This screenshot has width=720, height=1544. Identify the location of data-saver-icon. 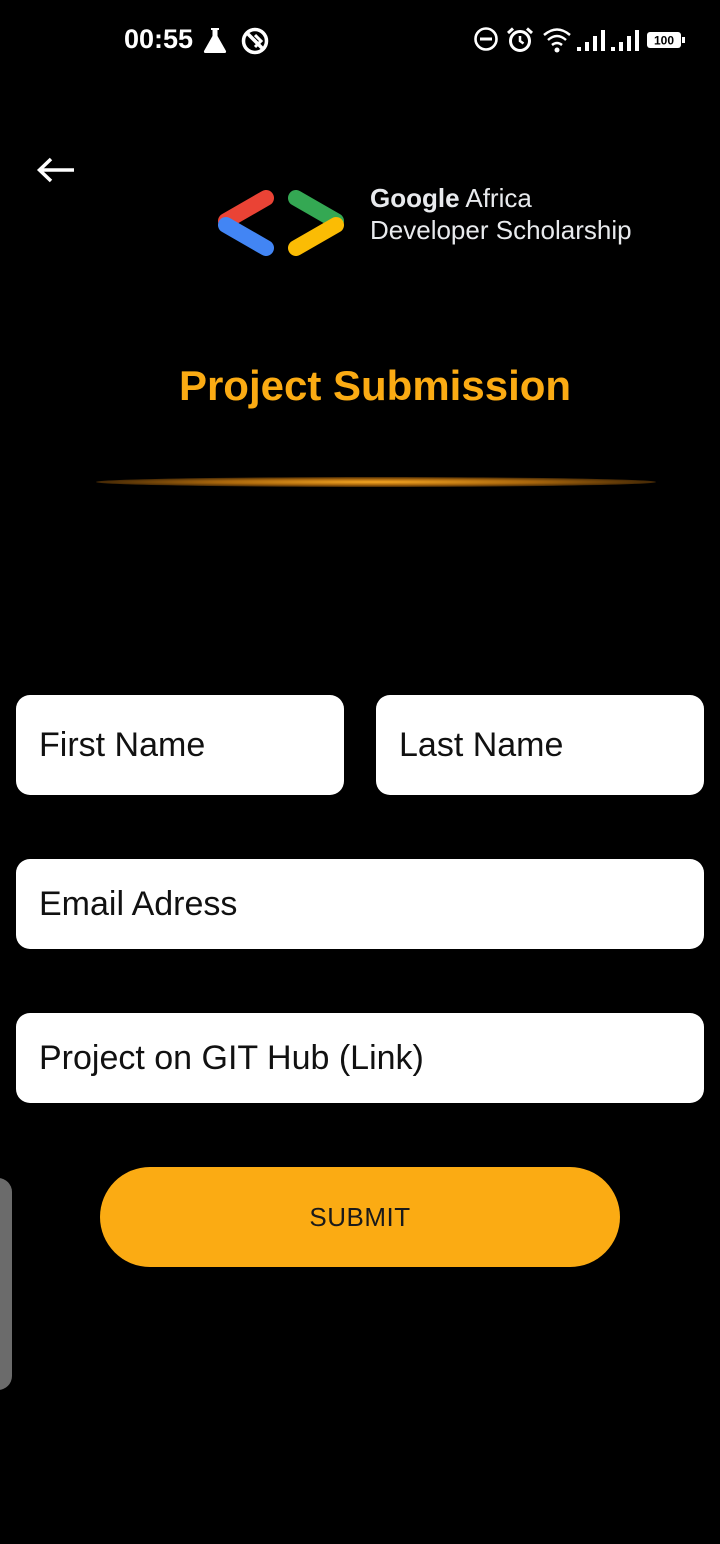
(255, 43).